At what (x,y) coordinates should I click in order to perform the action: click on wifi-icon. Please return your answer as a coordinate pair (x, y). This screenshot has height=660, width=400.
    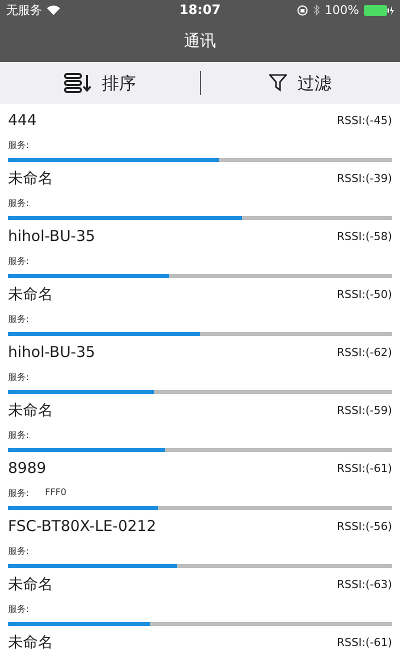
    Looking at the image, I should click on (53, 10).